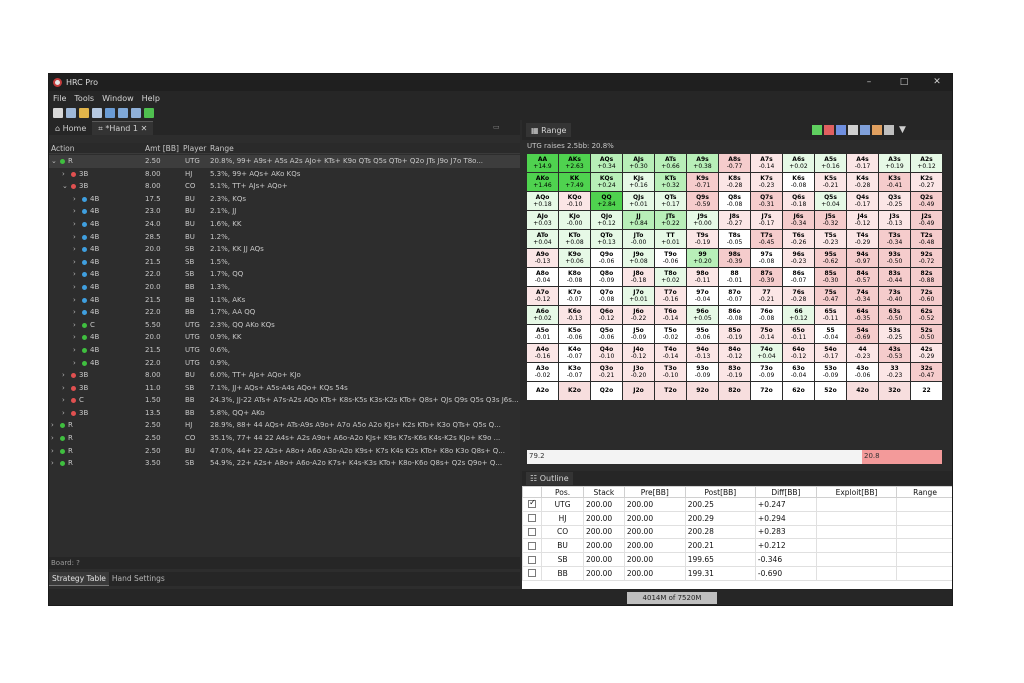 This screenshot has width=1024, height=683. What do you see at coordinates (496, 127) in the screenshot?
I see `pane-minimize-icon: ▭` at bounding box center [496, 127].